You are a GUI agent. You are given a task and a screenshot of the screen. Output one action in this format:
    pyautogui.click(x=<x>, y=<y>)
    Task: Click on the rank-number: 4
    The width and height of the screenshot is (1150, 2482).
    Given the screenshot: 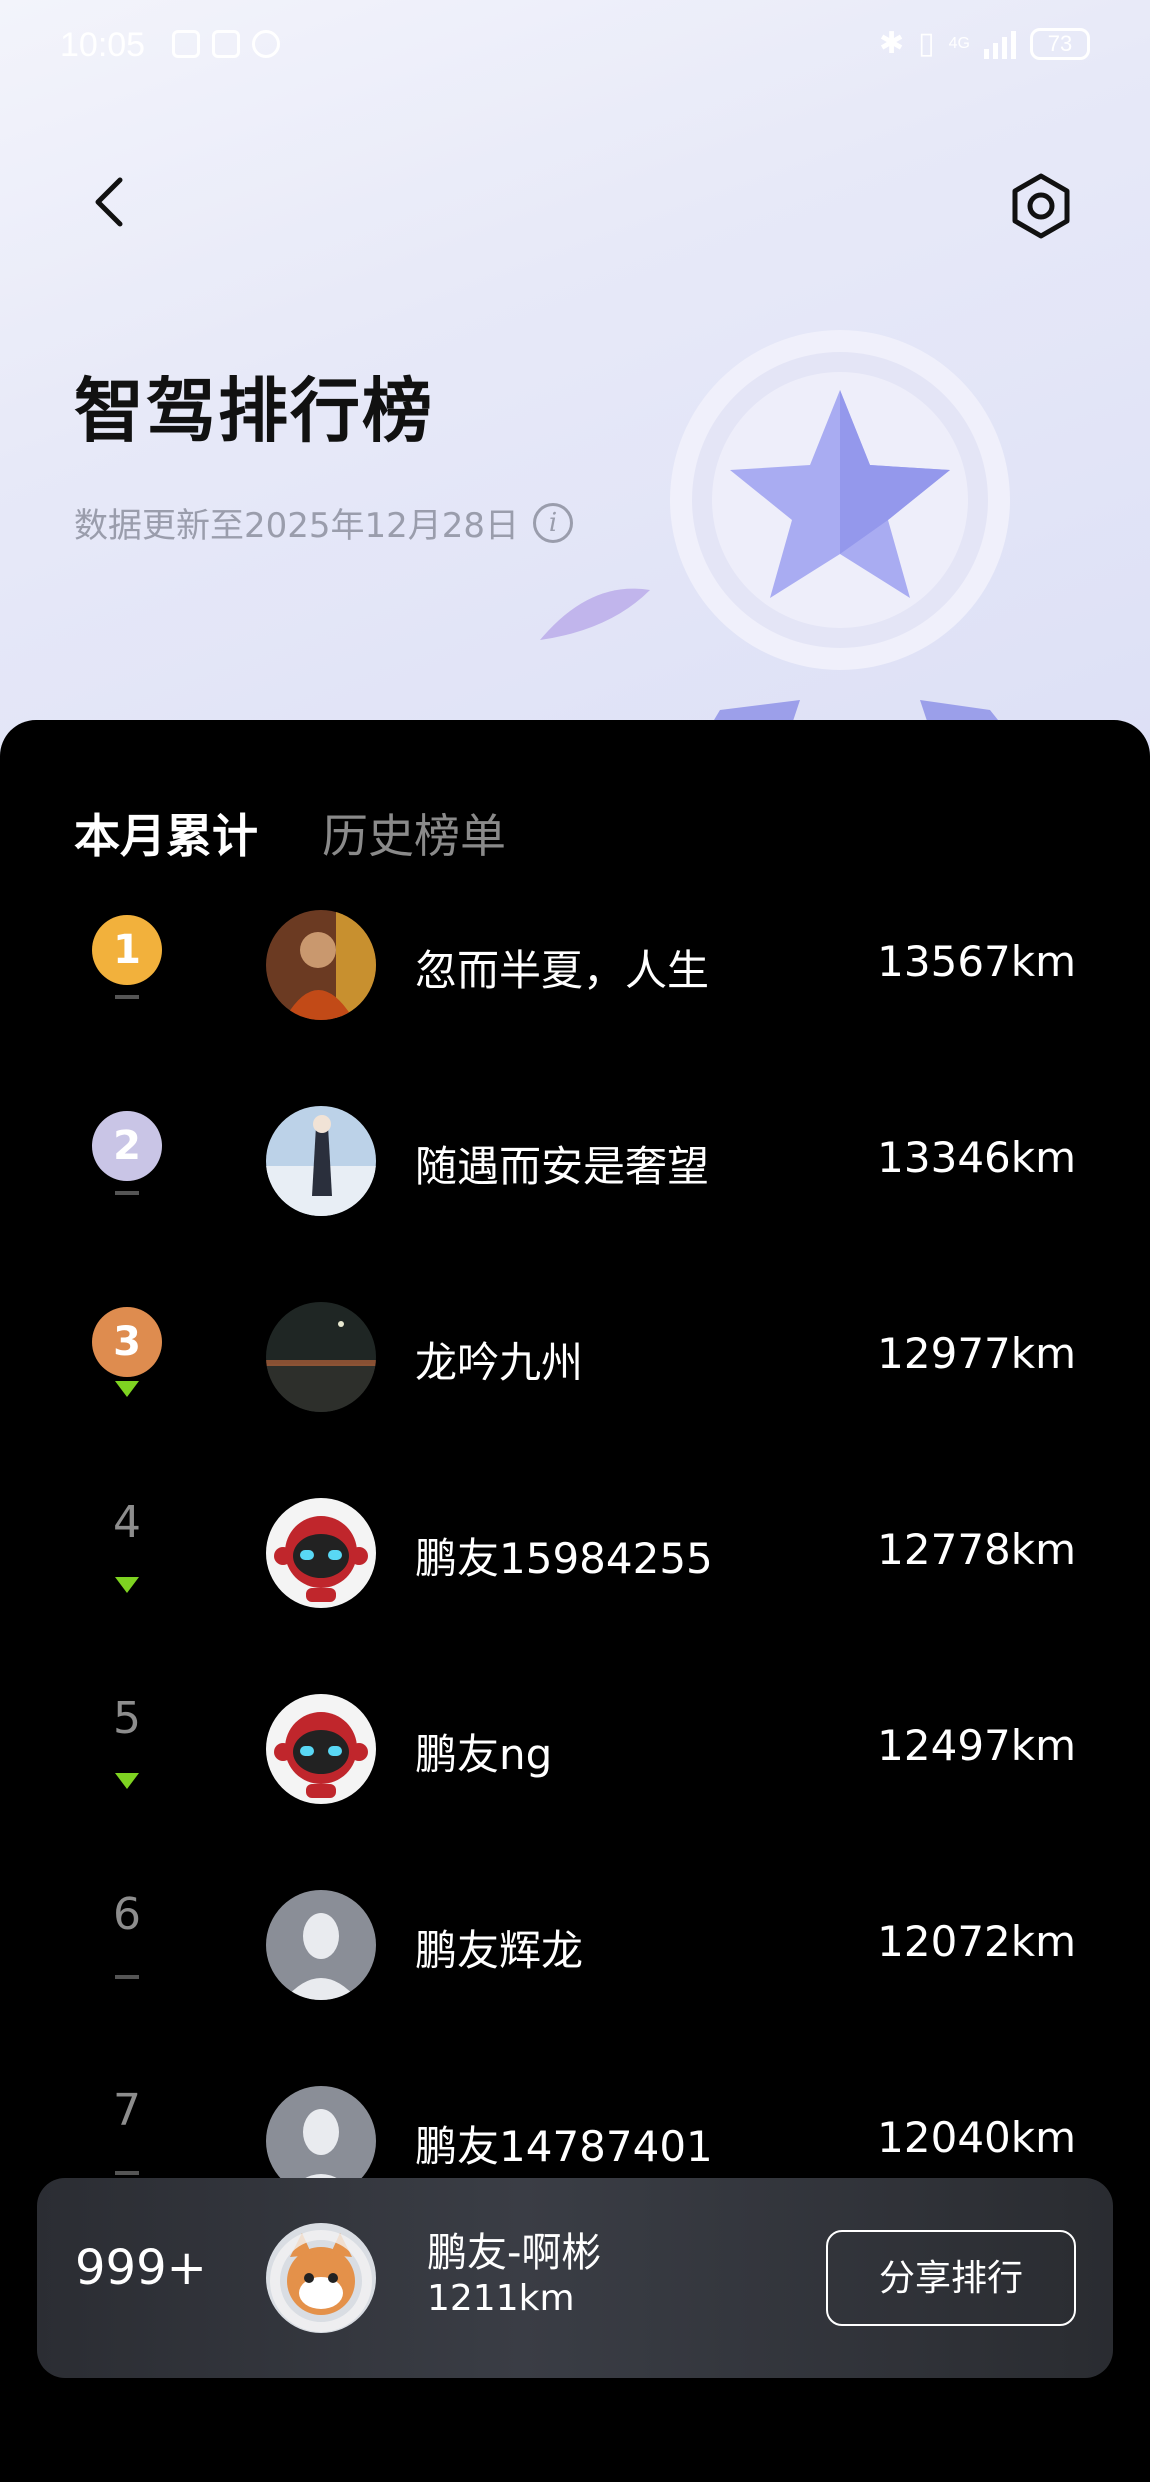 What is the action you would take?
    pyautogui.click(x=127, y=1522)
    